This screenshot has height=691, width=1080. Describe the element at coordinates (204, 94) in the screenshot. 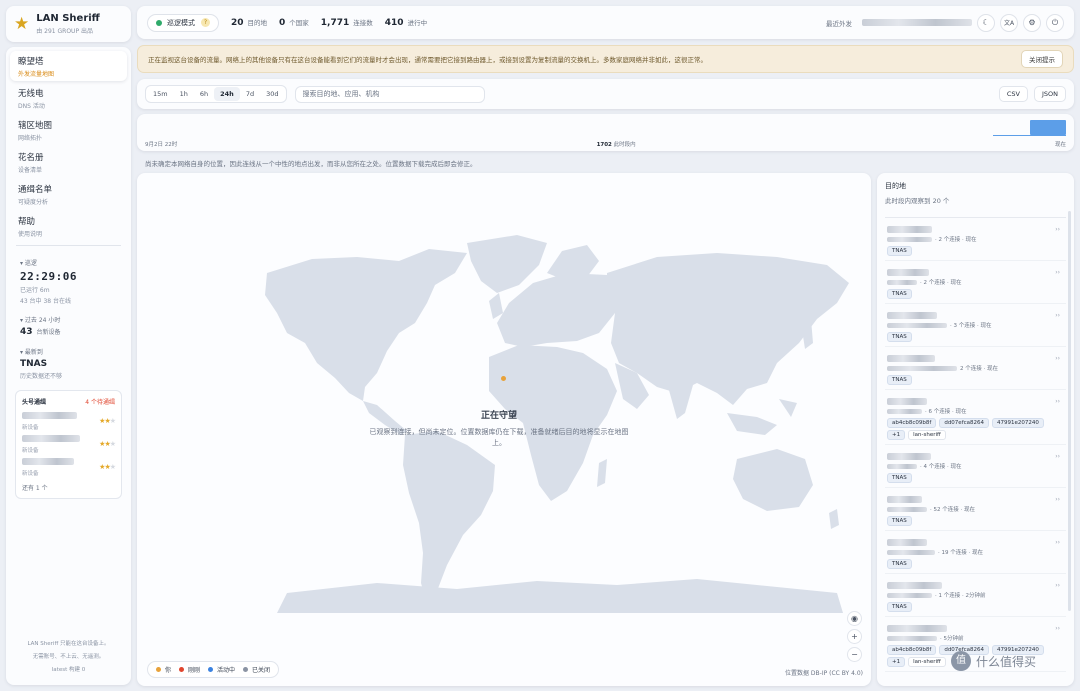

I see `range-option: 6h` at that location.